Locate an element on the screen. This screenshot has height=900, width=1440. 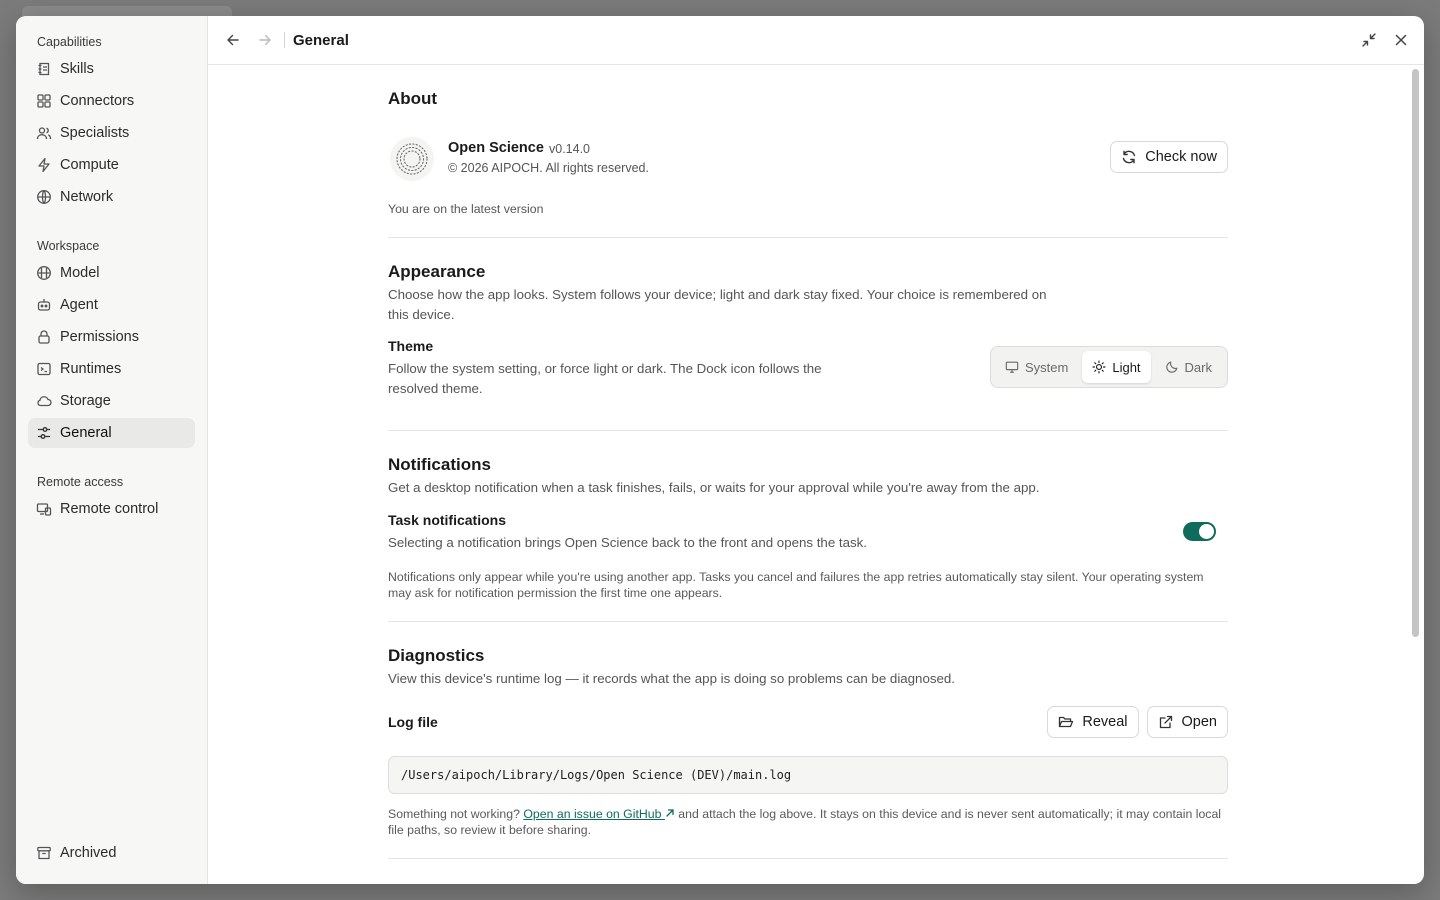
scrollbar is located at coordinates (1415, 353).